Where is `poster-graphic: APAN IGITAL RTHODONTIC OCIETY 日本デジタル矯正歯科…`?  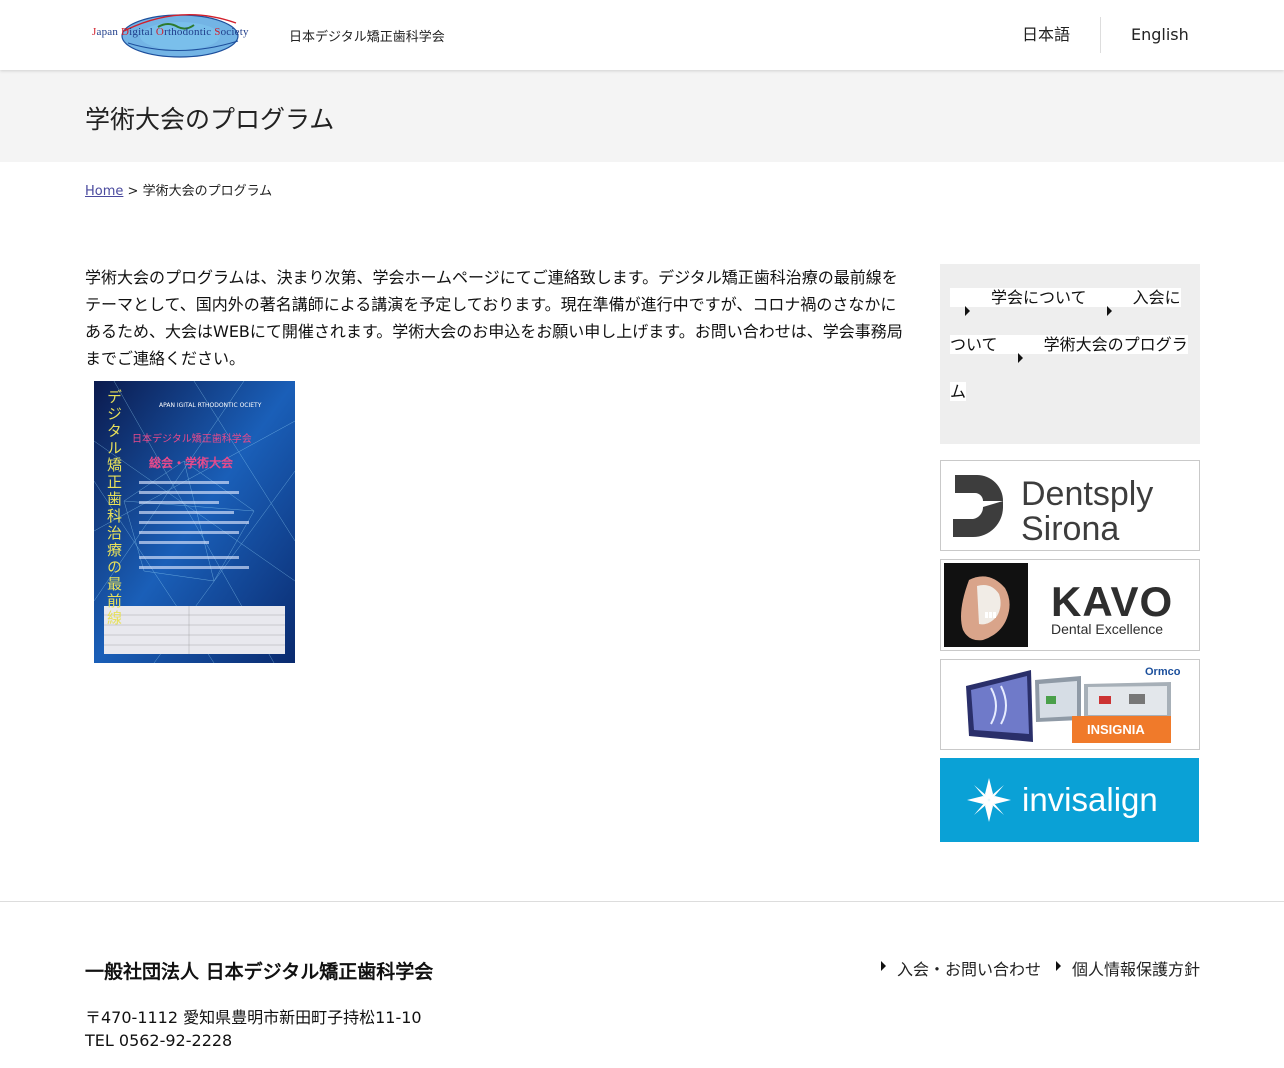
poster-graphic: APAN IGITAL RTHODONTIC OCIETY 日本デジタル矯正歯科… is located at coordinates (194, 522).